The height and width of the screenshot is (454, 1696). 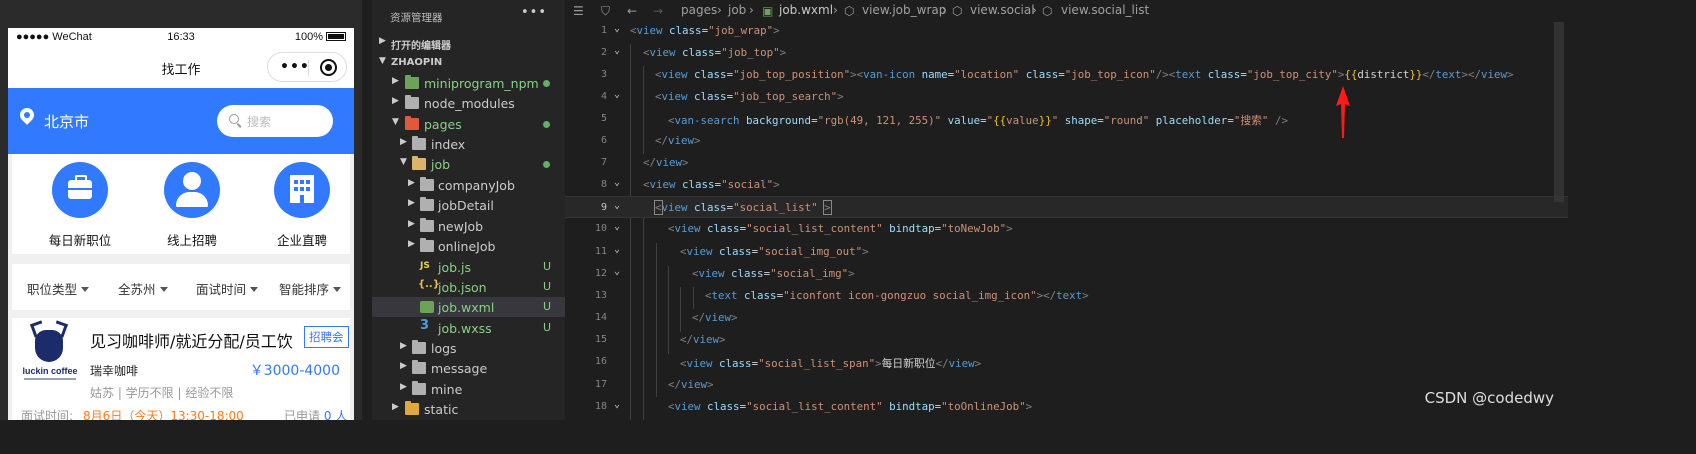 I want to click on tree-item-job-js: JS job.js U, so click(x=468, y=267).